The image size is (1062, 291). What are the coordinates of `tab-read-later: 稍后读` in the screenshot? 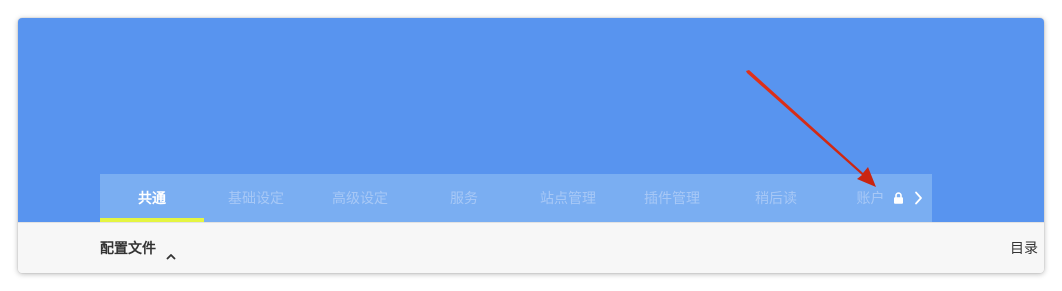 It's located at (776, 198).